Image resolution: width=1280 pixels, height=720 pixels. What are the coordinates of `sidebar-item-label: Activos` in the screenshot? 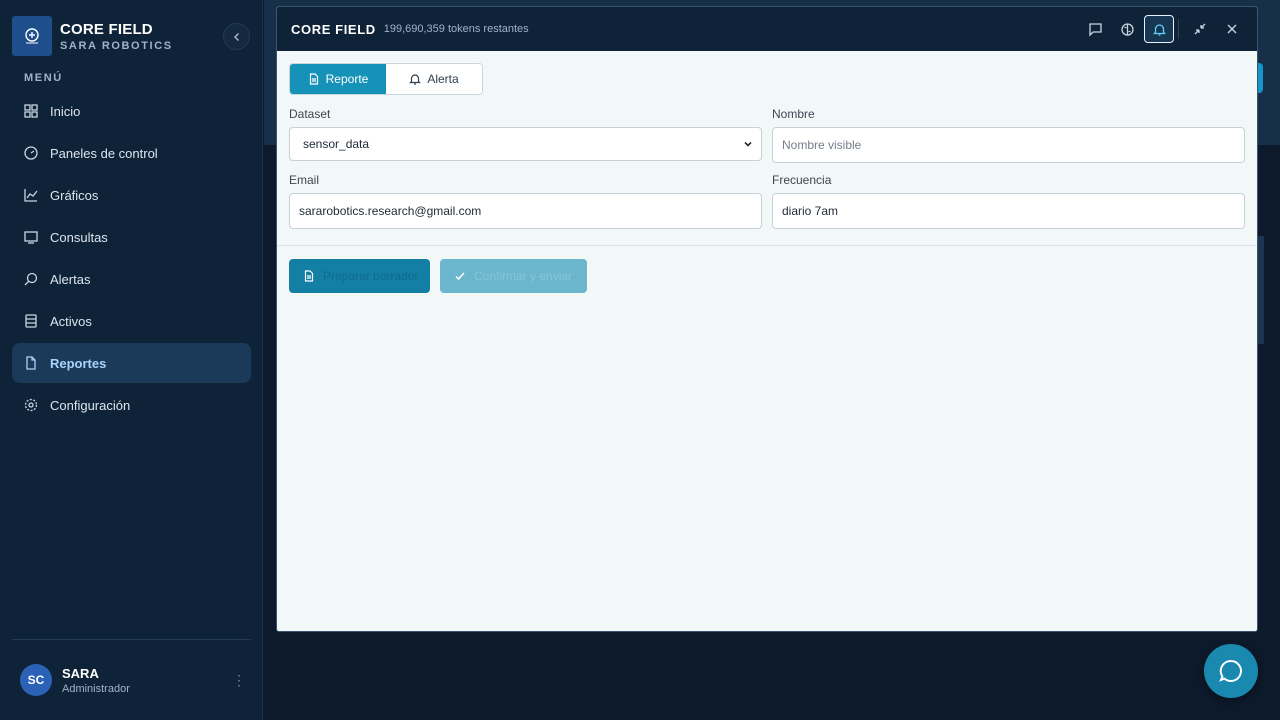 It's located at (71, 321).